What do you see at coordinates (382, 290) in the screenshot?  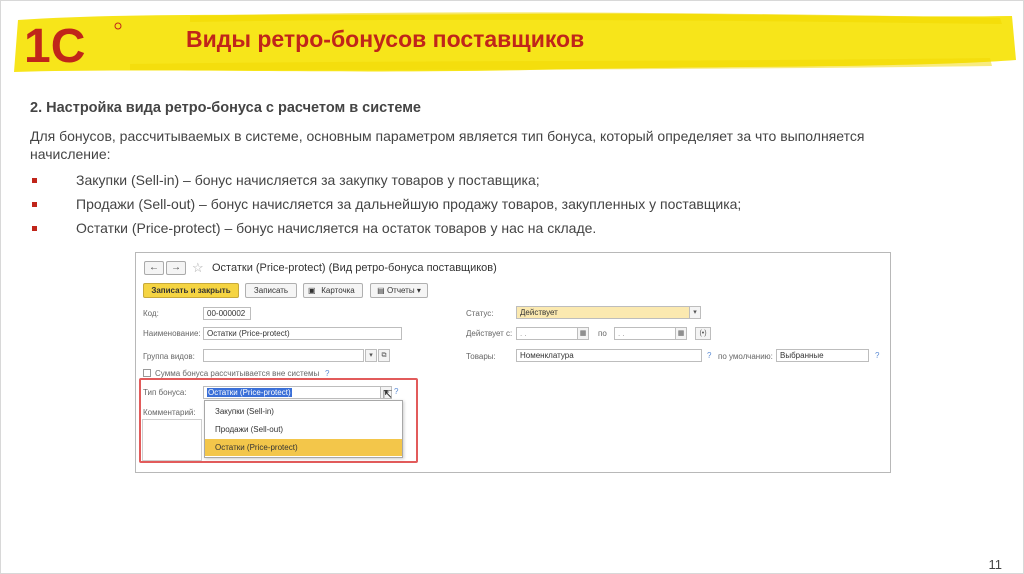 I see `report-icon: ▤` at bounding box center [382, 290].